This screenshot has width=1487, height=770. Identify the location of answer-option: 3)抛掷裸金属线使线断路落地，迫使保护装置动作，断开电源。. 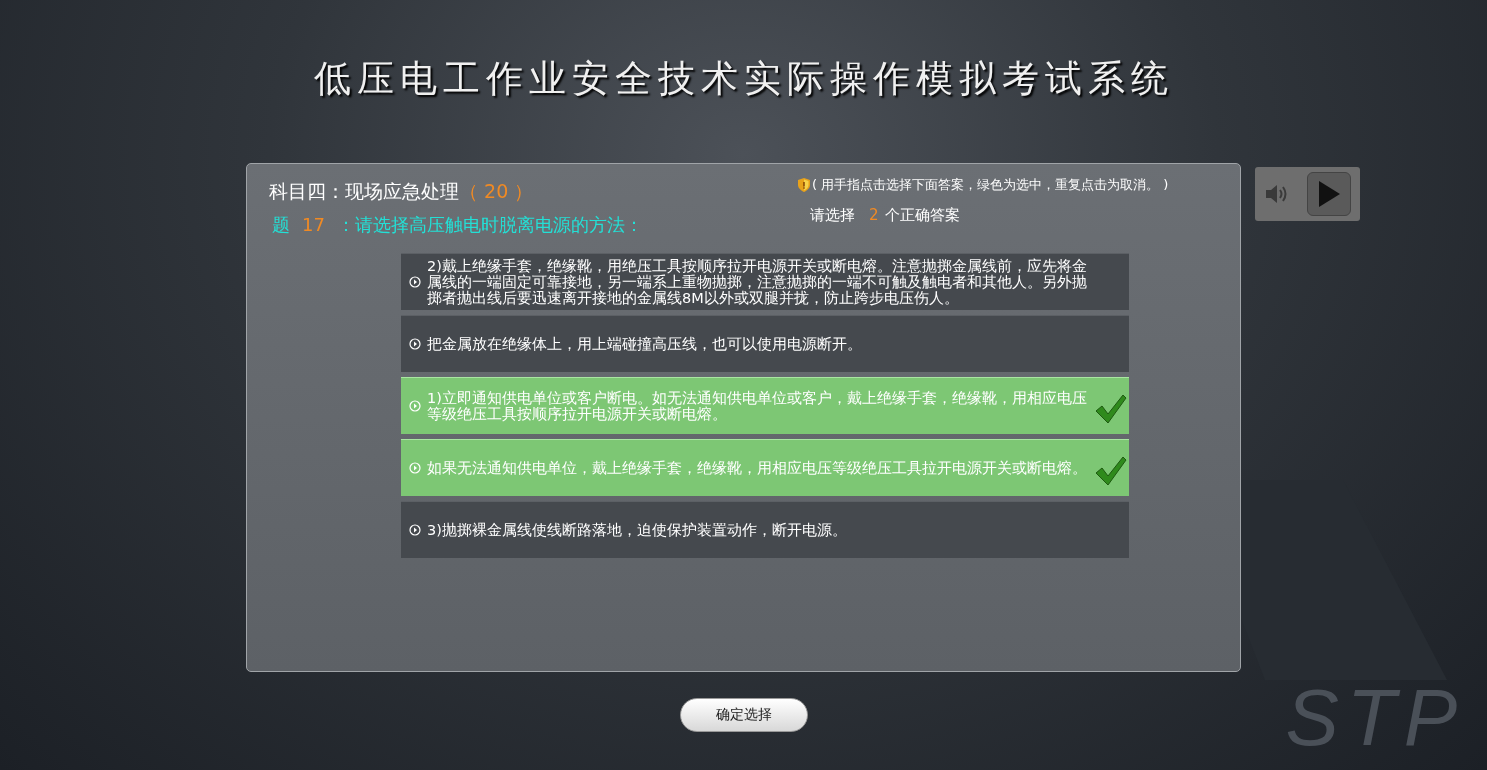
(765, 529).